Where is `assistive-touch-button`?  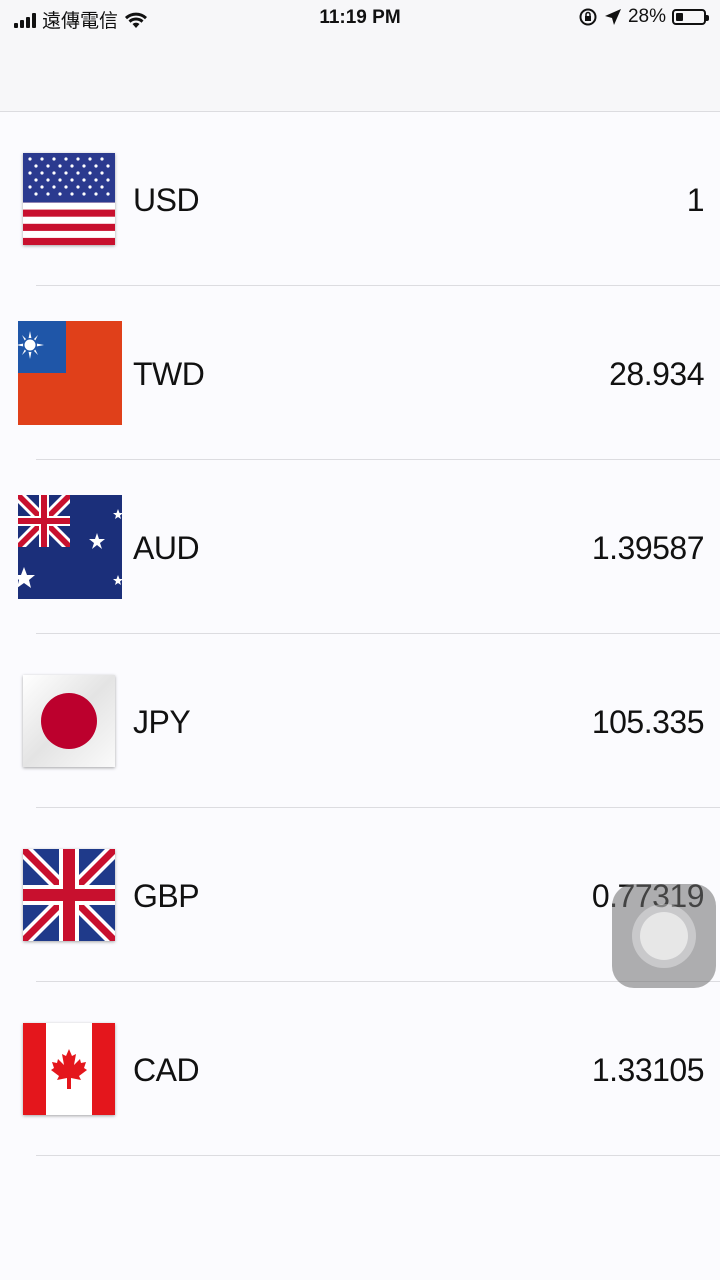
assistive-touch-button is located at coordinates (664, 936).